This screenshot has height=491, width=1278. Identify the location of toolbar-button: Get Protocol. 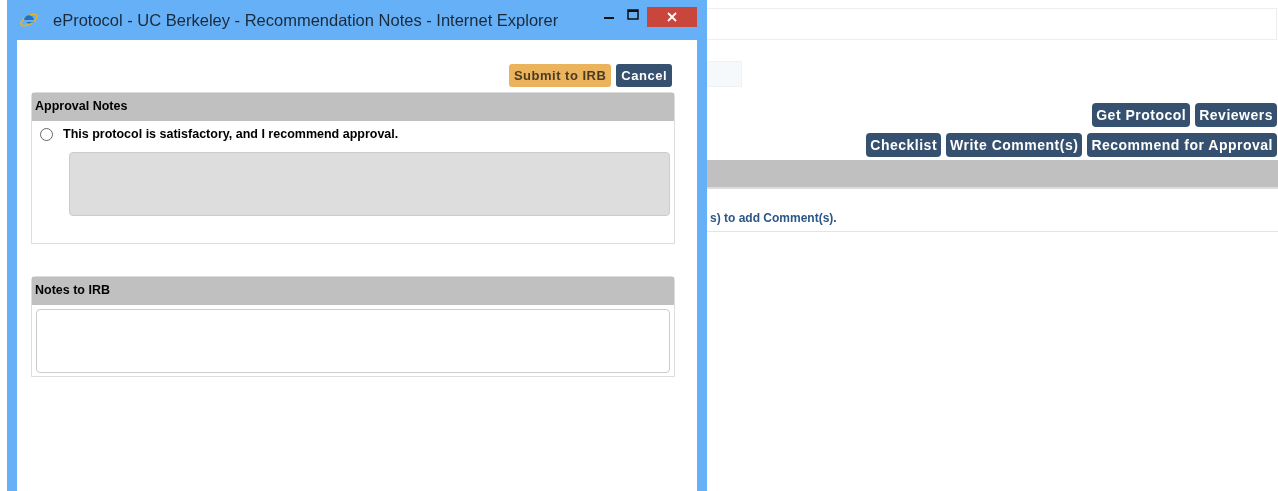
(1141, 115).